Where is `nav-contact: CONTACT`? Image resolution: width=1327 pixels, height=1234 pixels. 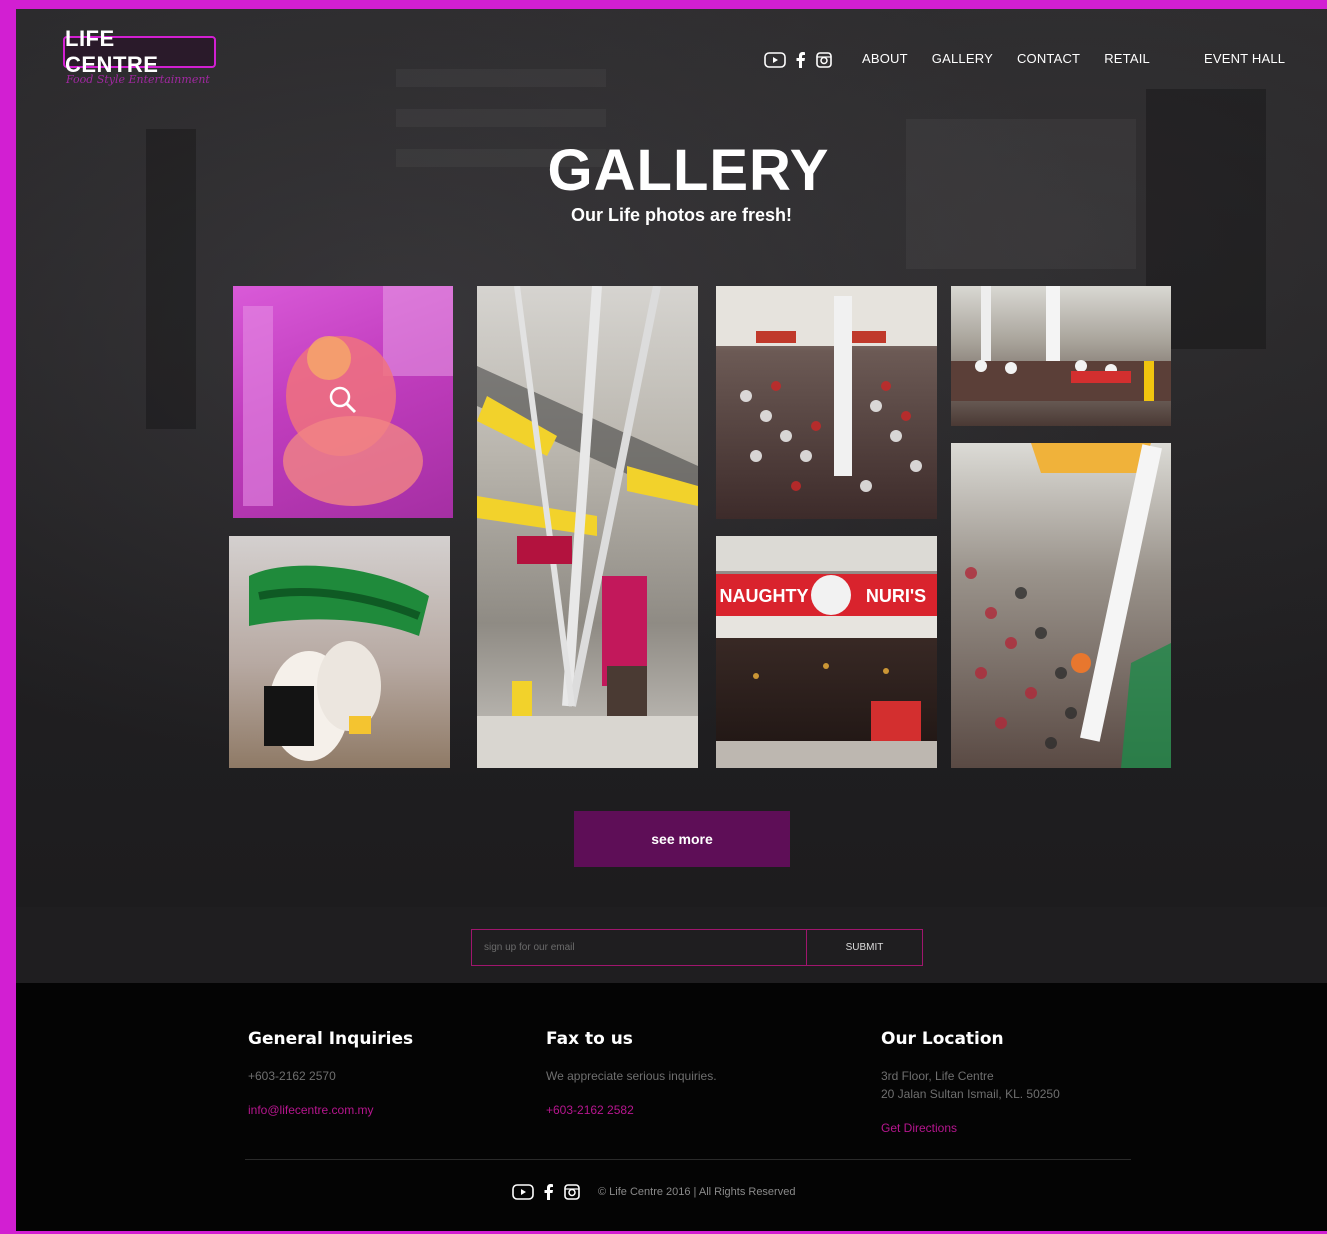 nav-contact: CONTACT is located at coordinates (1048, 58).